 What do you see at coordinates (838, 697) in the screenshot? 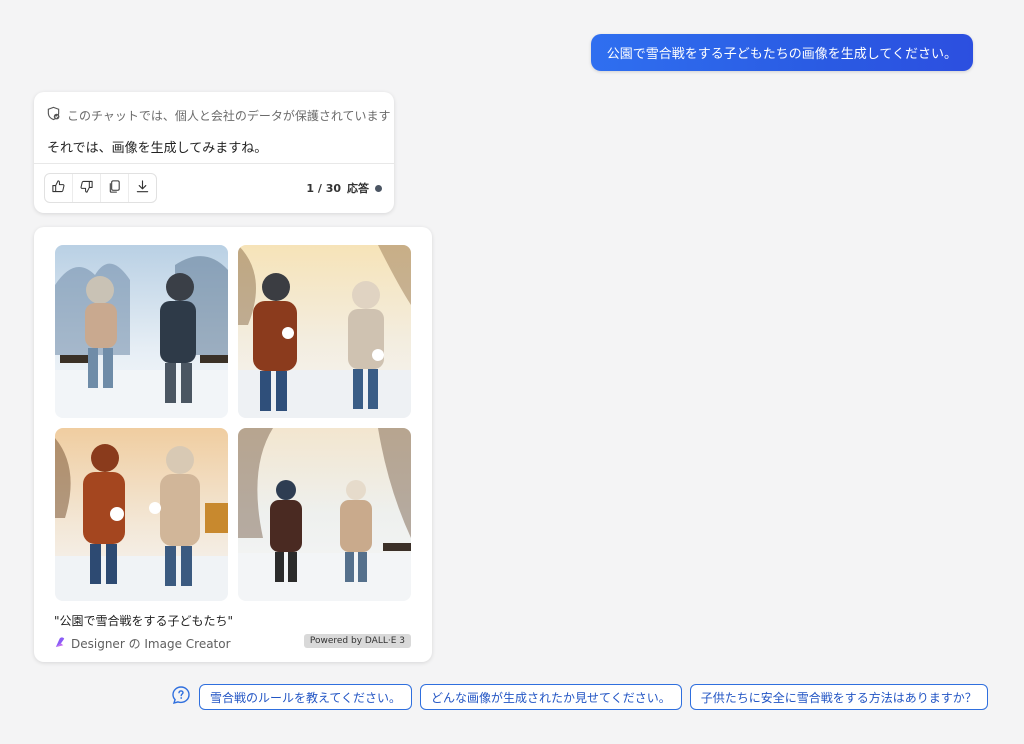
I see `suggestion-chip-3: 子供たちに安全に雪合戦をする方法はありますか？` at bounding box center [838, 697].